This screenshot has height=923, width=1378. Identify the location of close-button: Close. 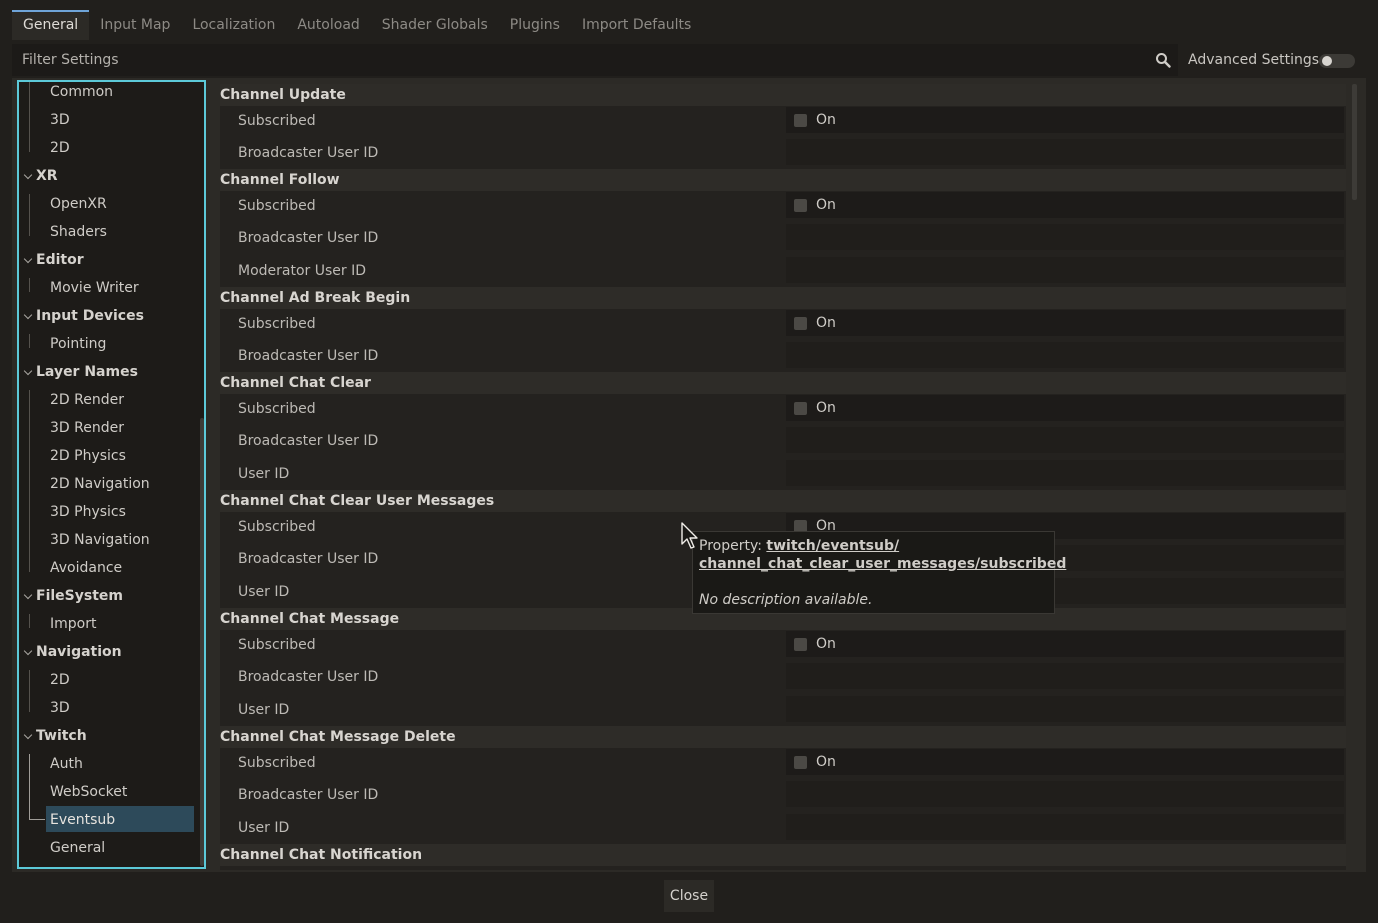
(689, 896).